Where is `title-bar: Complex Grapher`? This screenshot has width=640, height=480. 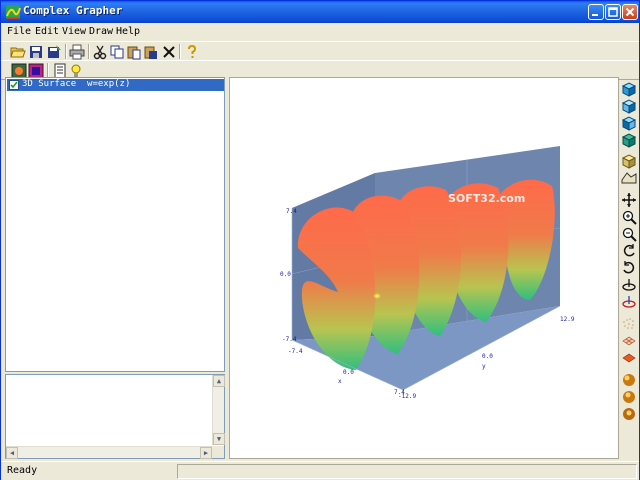 title-bar: Complex Grapher is located at coordinates (320, 12).